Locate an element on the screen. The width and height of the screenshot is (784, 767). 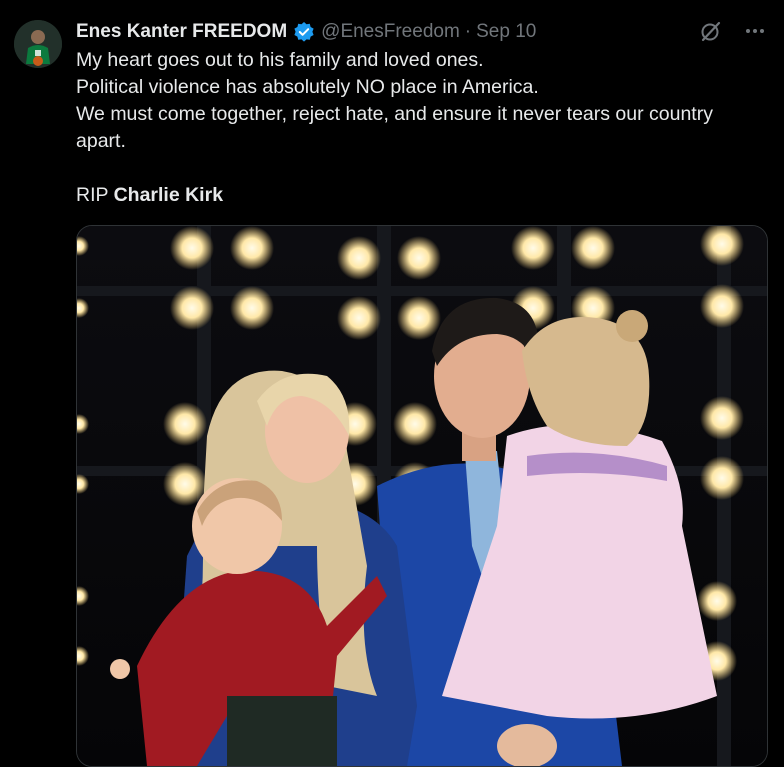
tweet-date: Sep 10 is located at coordinates (506, 32).